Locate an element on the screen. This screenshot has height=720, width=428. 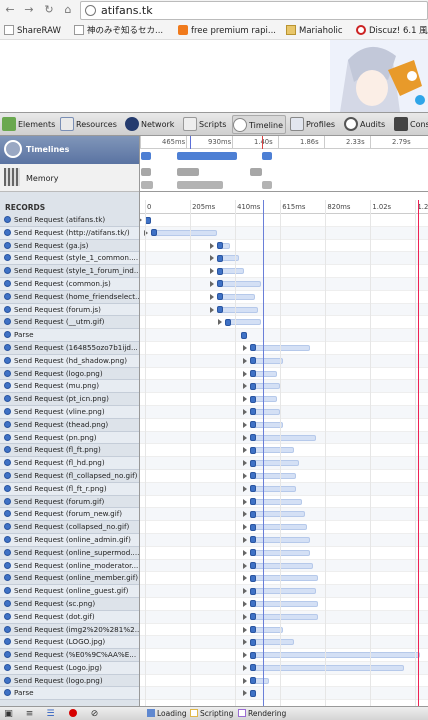
tab-elements: Elements is located at coordinates (28, 124).